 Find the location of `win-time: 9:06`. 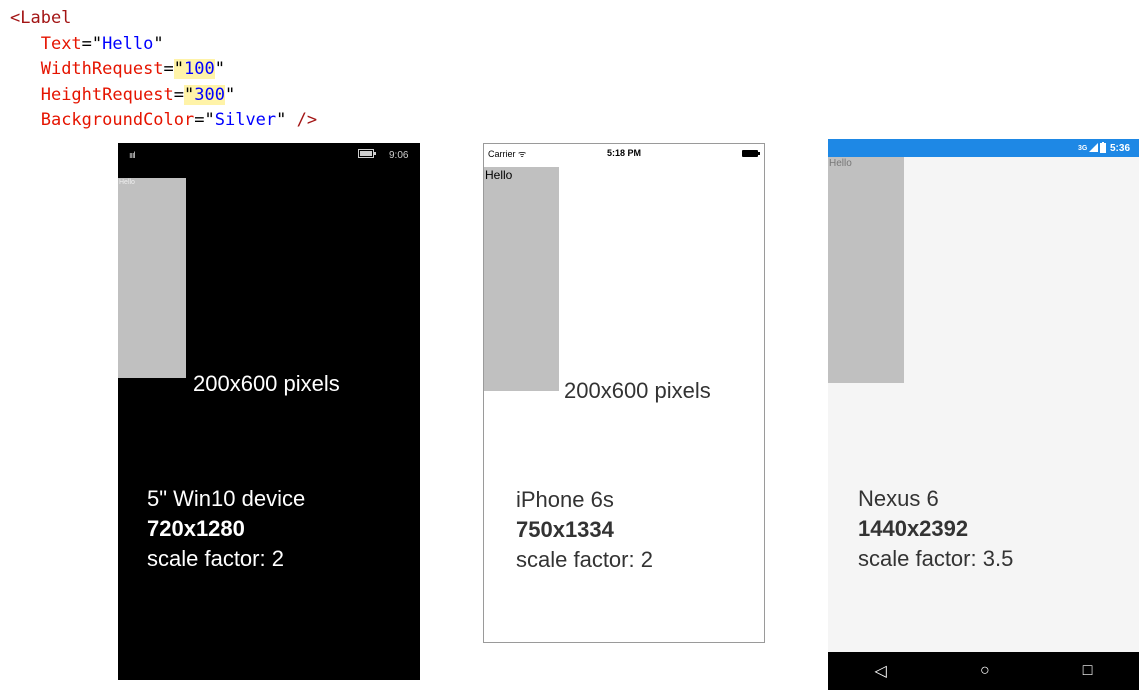

win-time: 9:06 is located at coordinates (399, 155).